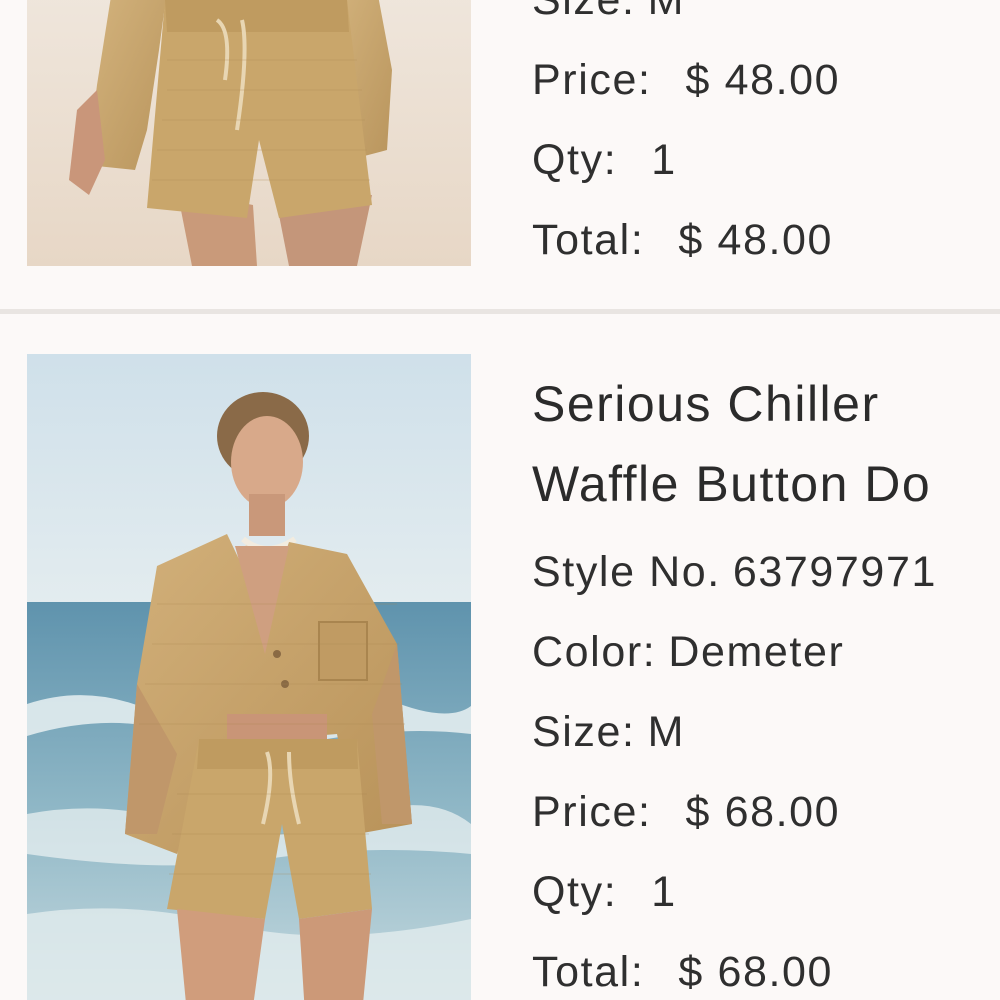  What do you see at coordinates (763, 80) in the screenshot?
I see `price-value: $ 48.00` at bounding box center [763, 80].